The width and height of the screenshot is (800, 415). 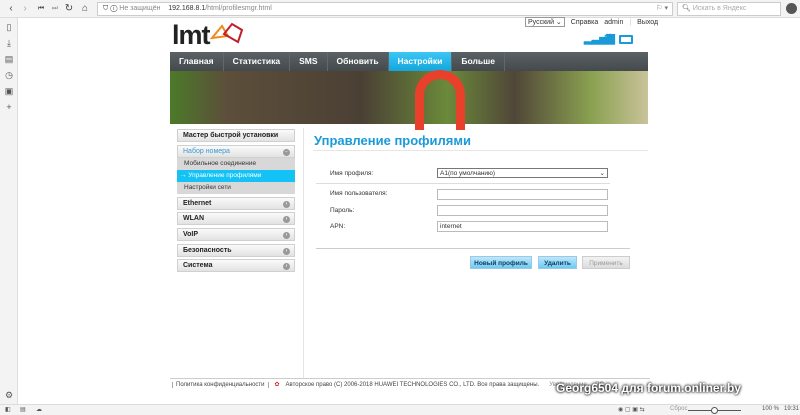 I want to click on notes-icon: ▤, so click(x=9, y=59).